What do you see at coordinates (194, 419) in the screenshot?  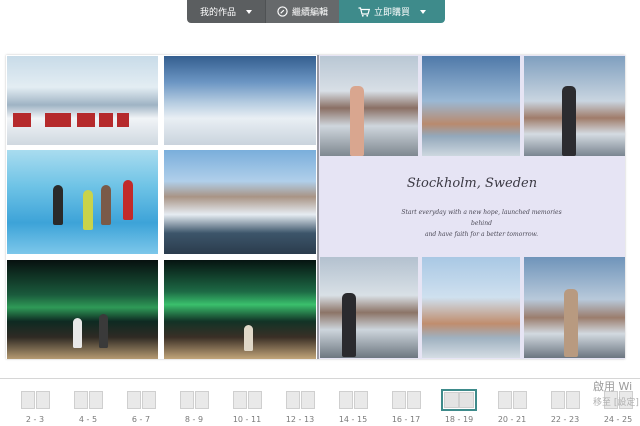 I see `thumbnail-label: 8 - 9` at bounding box center [194, 419].